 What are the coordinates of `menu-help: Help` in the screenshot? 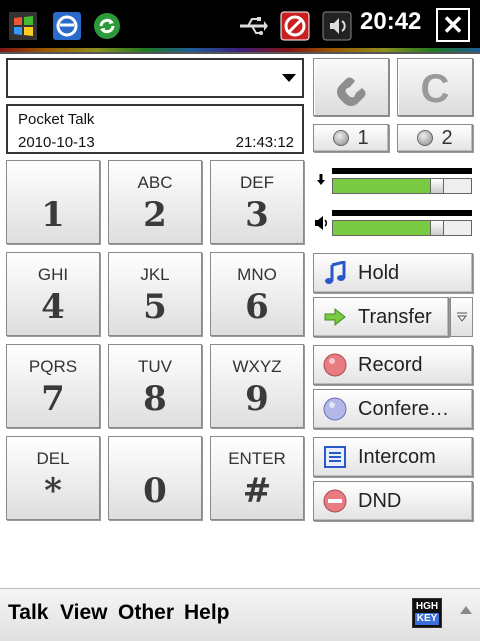 It's located at (207, 613).